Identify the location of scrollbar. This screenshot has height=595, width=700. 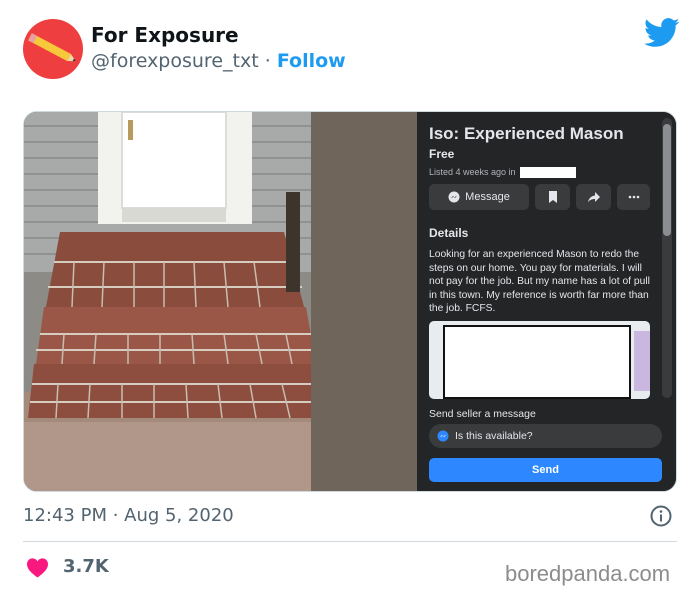
(667, 258).